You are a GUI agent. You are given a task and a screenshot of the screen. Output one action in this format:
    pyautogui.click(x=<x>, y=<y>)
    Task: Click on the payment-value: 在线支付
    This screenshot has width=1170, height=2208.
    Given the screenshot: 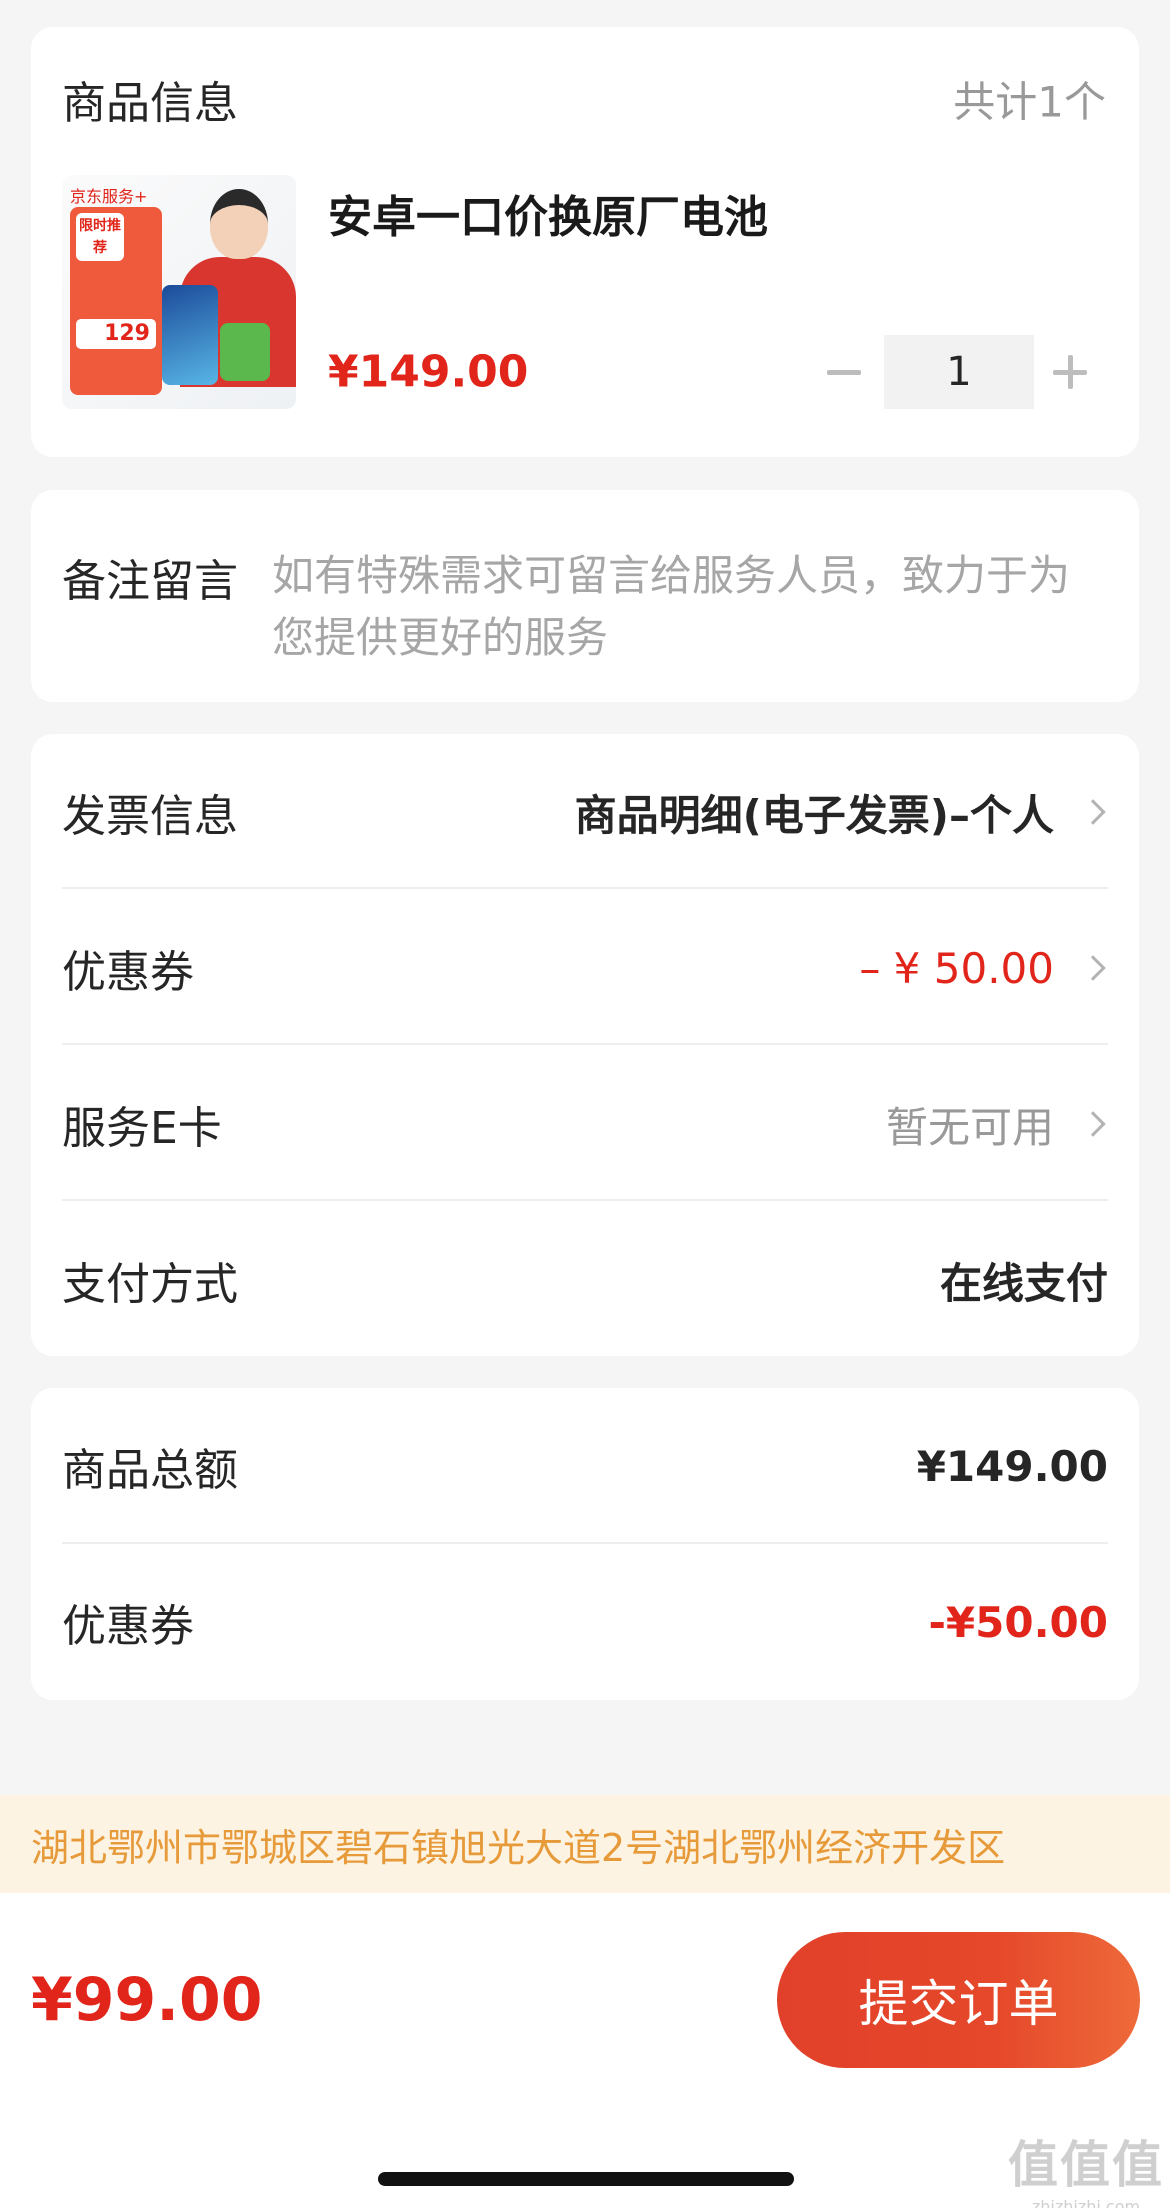 What is the action you would take?
    pyautogui.click(x=1023, y=1283)
    